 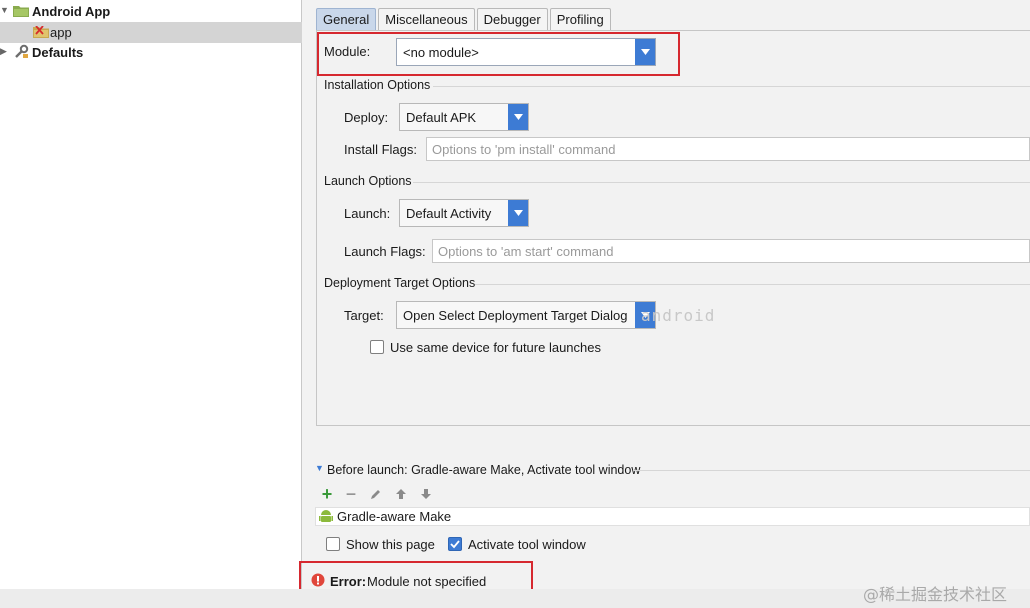 What do you see at coordinates (318, 580) in the screenshot?
I see `error-icon` at bounding box center [318, 580].